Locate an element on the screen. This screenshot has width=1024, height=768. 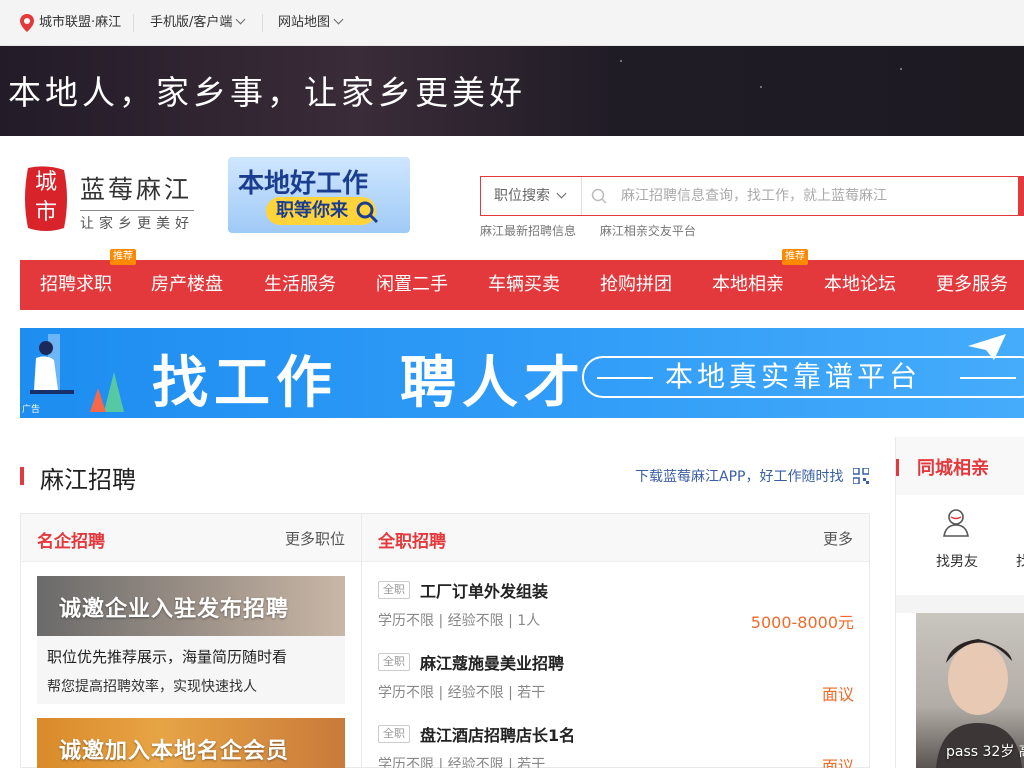
job-title: 麻江蔻施曼美业招聘 is located at coordinates (492, 663).